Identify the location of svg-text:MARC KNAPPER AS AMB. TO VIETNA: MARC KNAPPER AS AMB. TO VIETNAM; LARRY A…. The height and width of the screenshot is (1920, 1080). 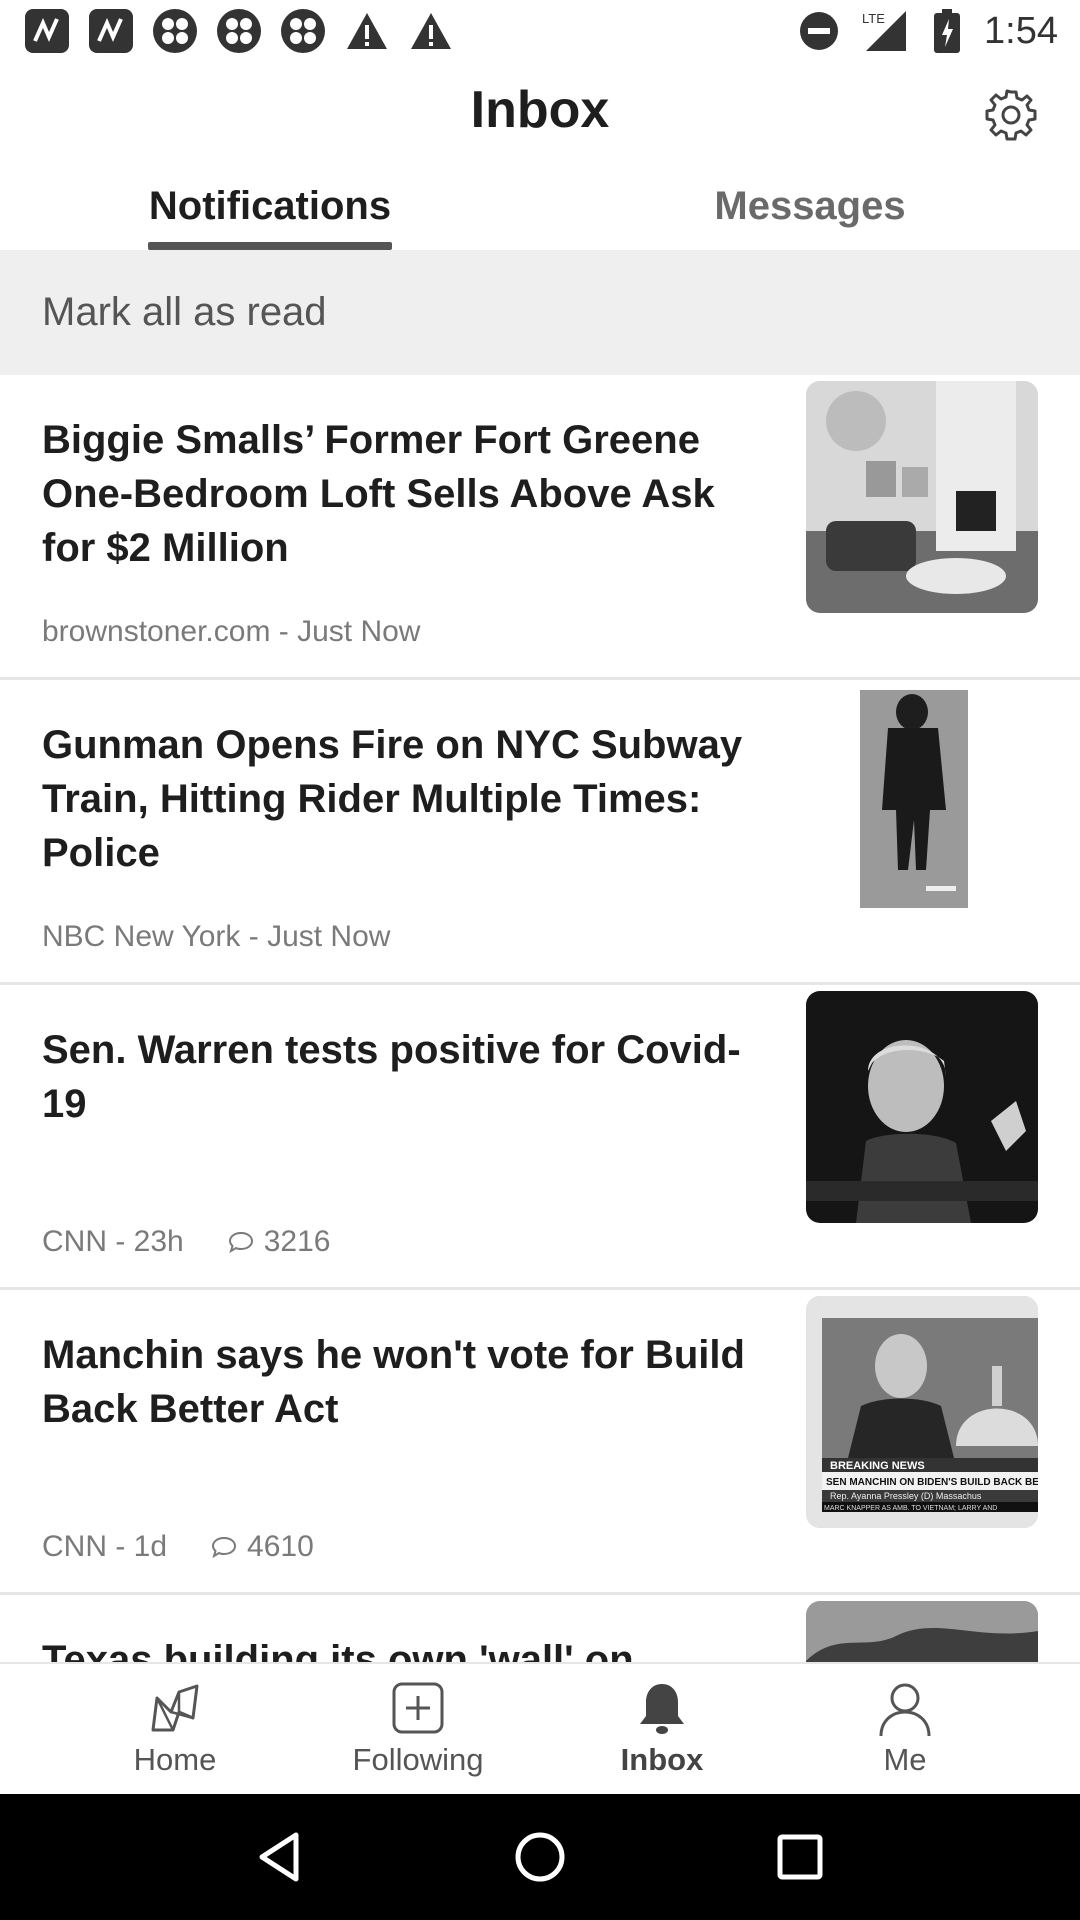
(910, 1508).